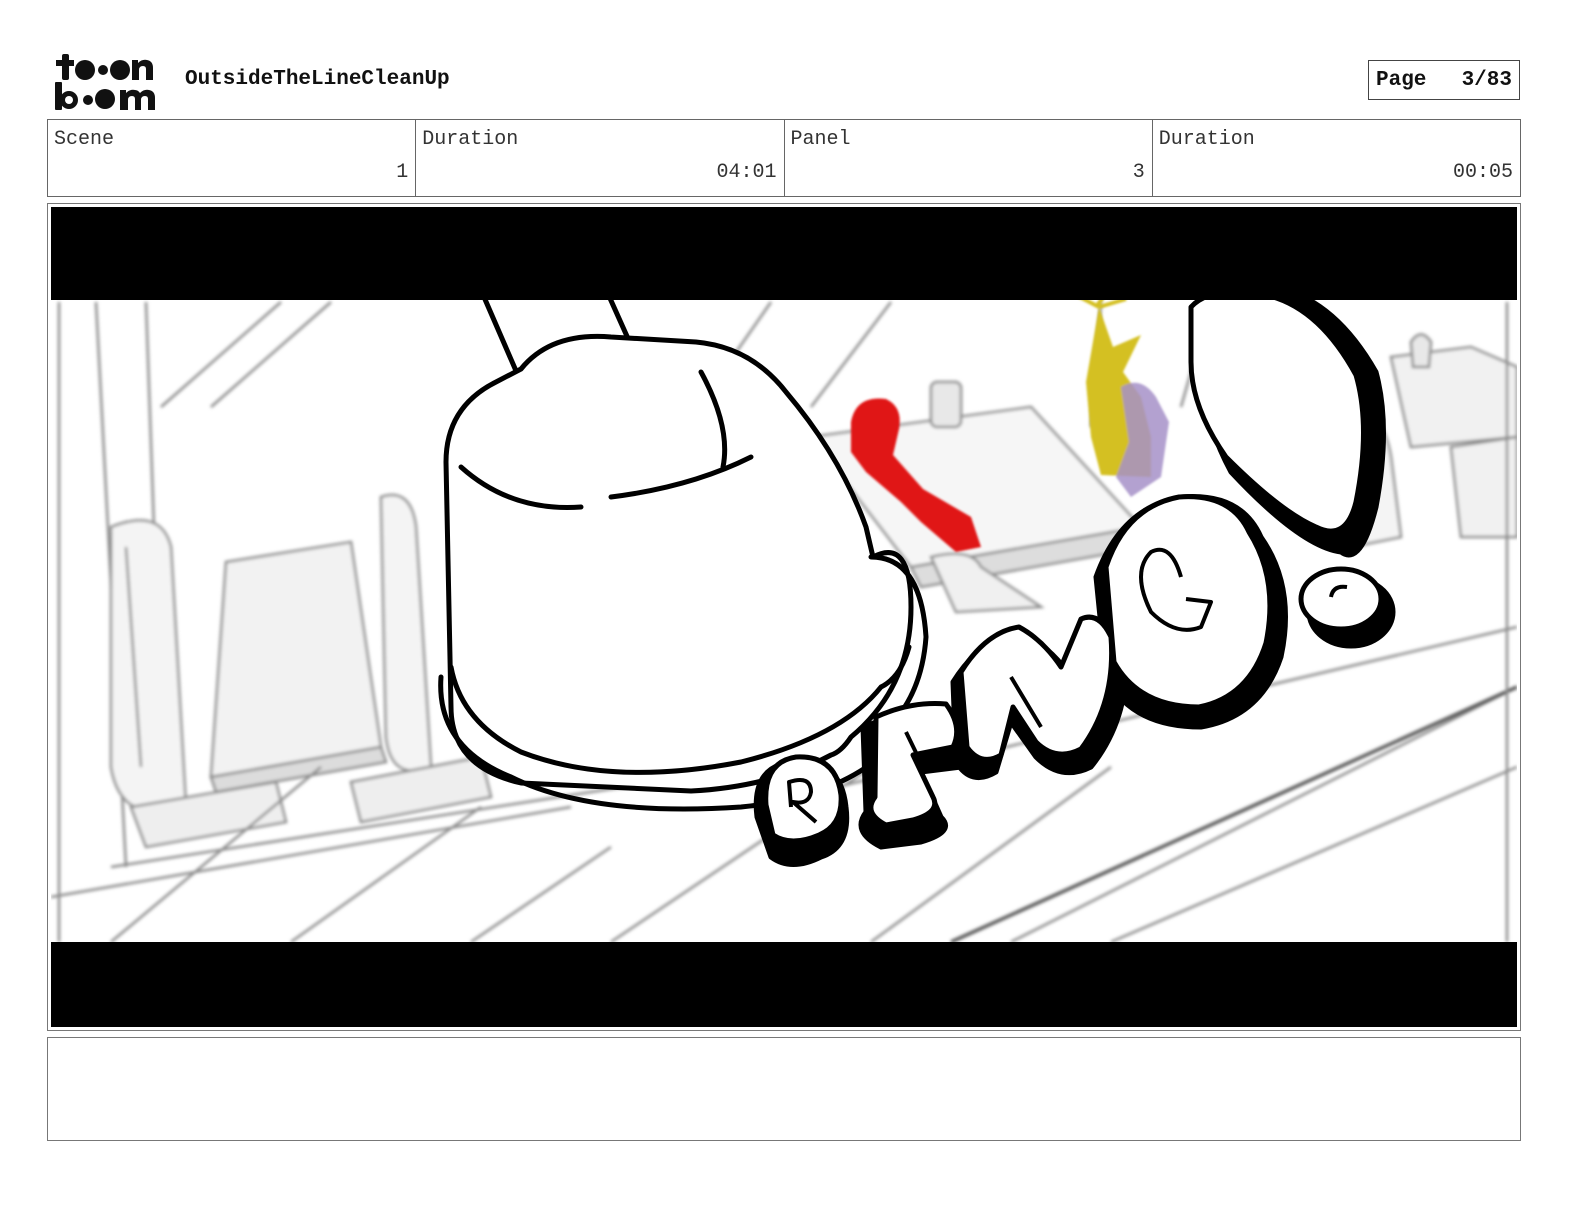 Image resolution: width=1584 pixels, height=1224 pixels. Describe the element at coordinates (784, 253) in the screenshot. I see `letterbox-top` at that location.